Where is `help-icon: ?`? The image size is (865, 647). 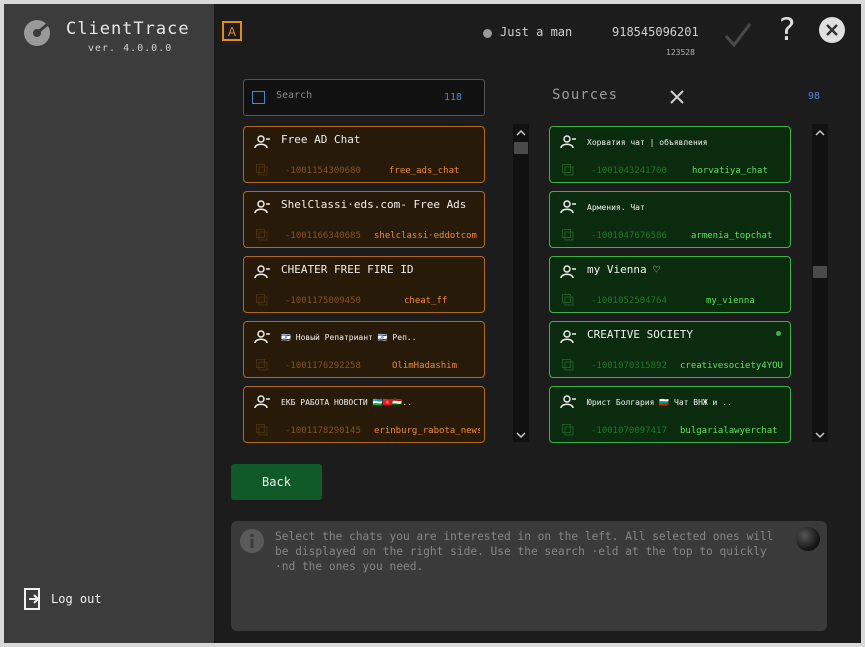
help-icon: ? is located at coordinates (790, 30).